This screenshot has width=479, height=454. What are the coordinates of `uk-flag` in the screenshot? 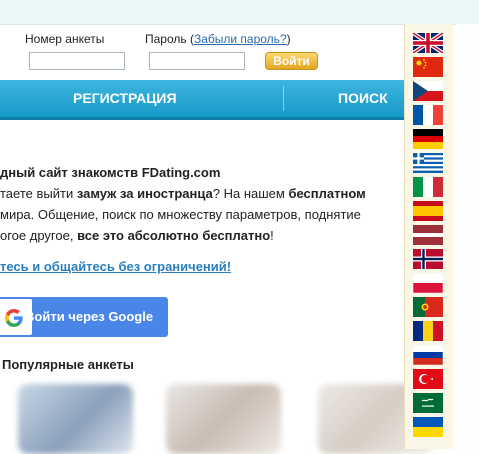 It's located at (428, 43).